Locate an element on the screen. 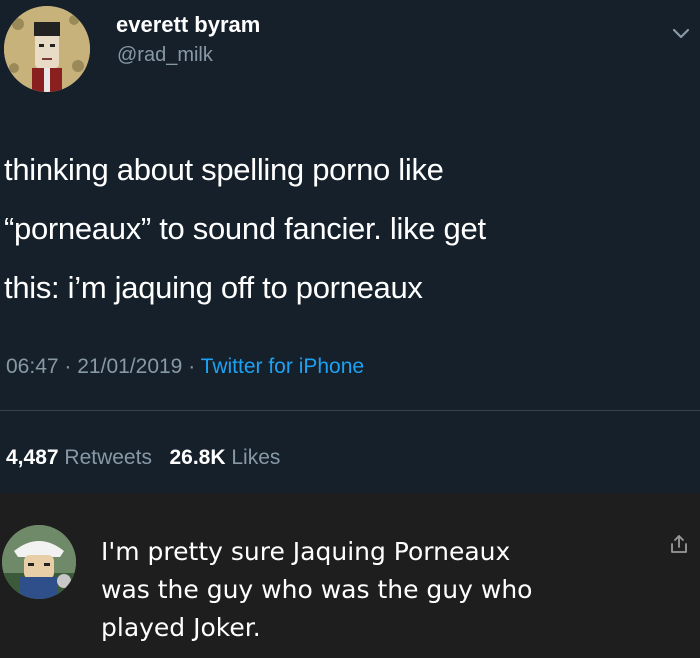 Image resolution: width=700 pixels, height=658 pixels. reply-avatar is located at coordinates (39, 562).